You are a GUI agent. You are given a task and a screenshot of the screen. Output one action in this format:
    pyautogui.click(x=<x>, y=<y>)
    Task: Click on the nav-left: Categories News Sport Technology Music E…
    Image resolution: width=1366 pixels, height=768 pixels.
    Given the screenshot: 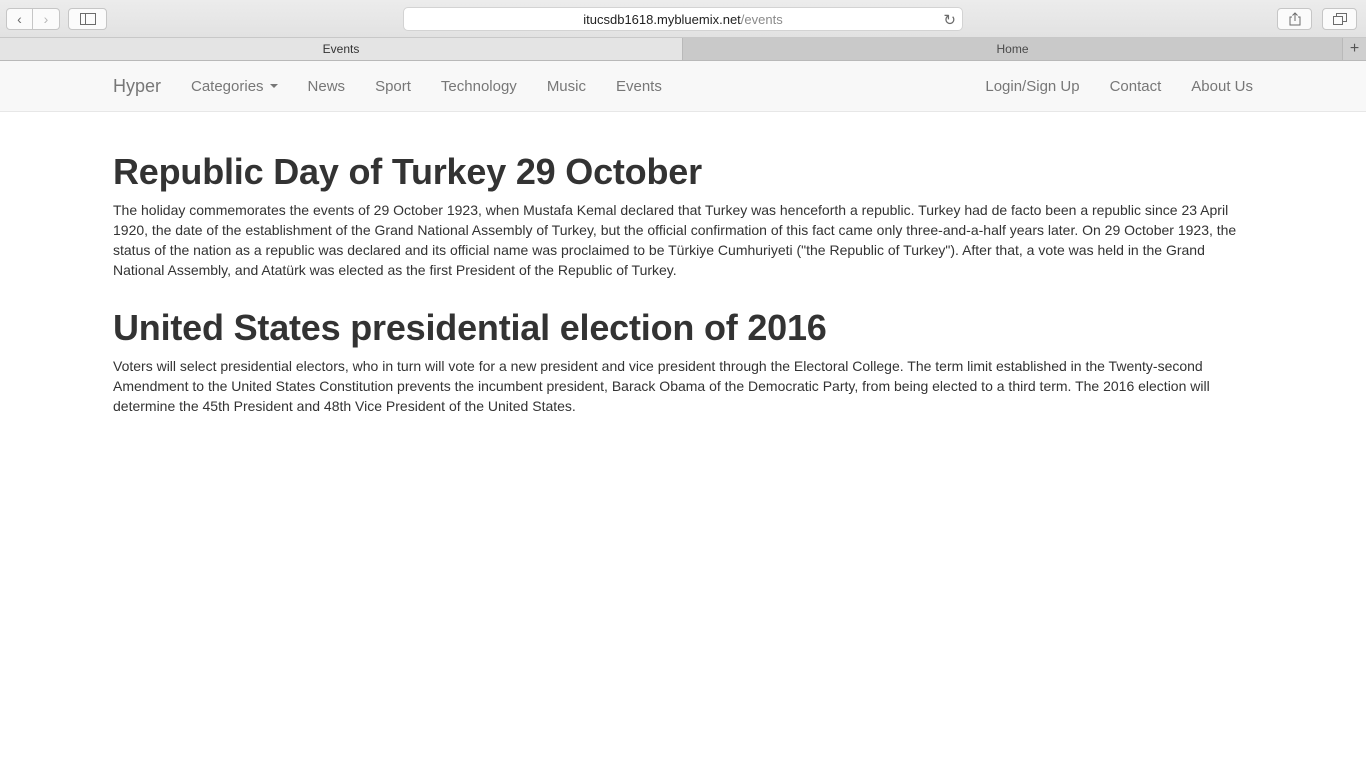 What is the action you would take?
    pyautogui.click(x=426, y=86)
    